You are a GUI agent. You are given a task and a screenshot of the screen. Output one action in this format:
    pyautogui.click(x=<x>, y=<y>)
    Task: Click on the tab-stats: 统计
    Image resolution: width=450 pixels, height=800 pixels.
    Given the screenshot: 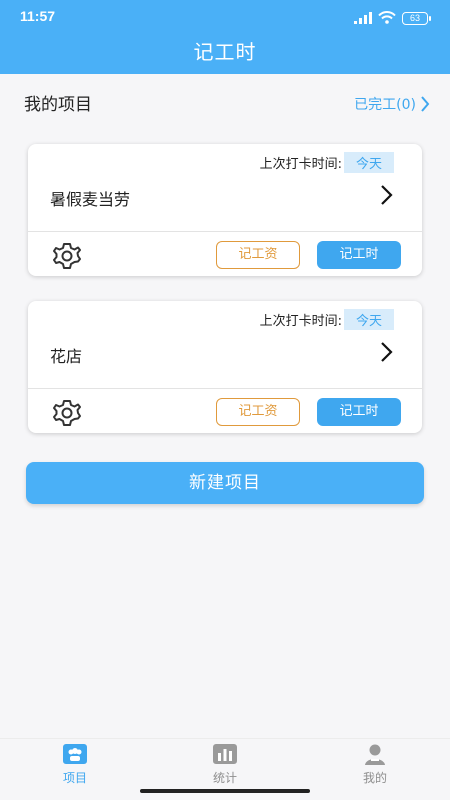 What is the action you would take?
    pyautogui.click(x=225, y=764)
    